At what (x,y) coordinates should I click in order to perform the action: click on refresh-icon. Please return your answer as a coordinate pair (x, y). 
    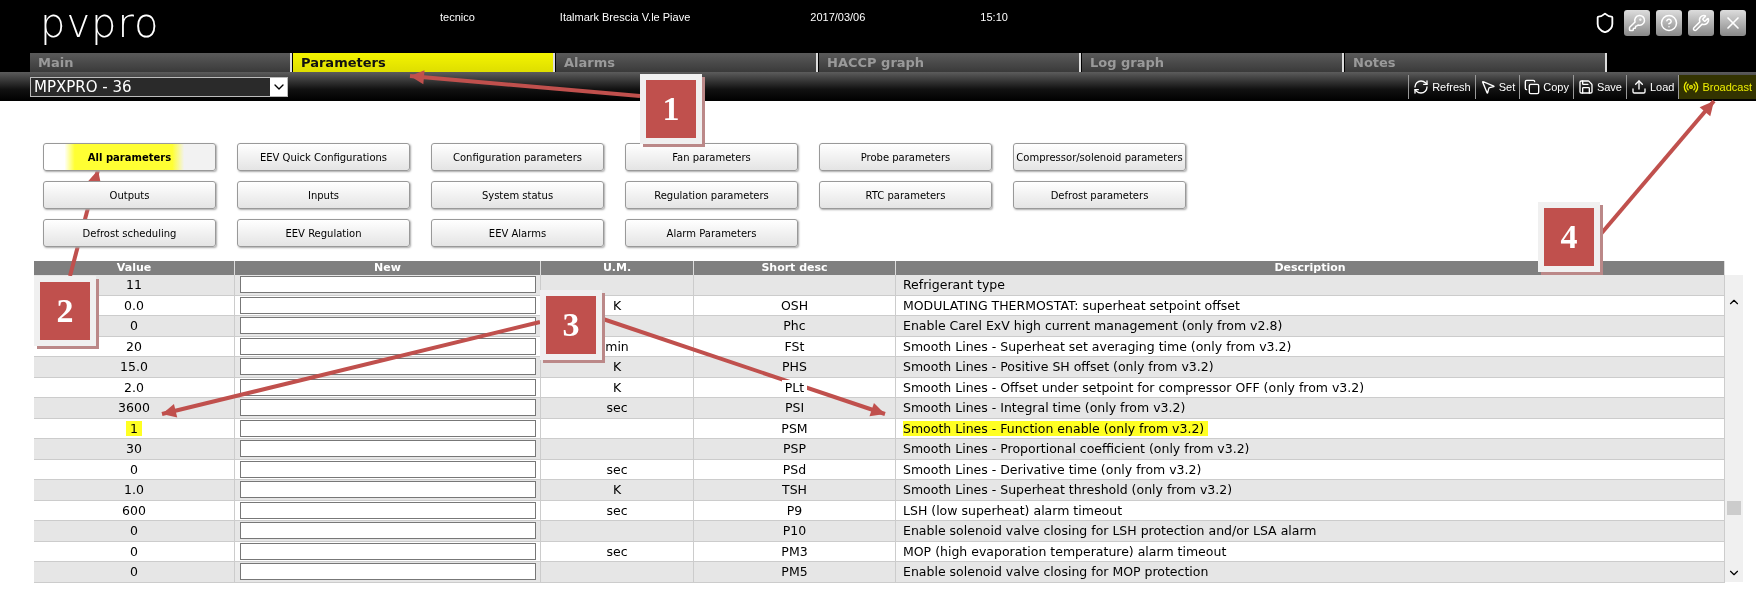
    Looking at the image, I should click on (1421, 86).